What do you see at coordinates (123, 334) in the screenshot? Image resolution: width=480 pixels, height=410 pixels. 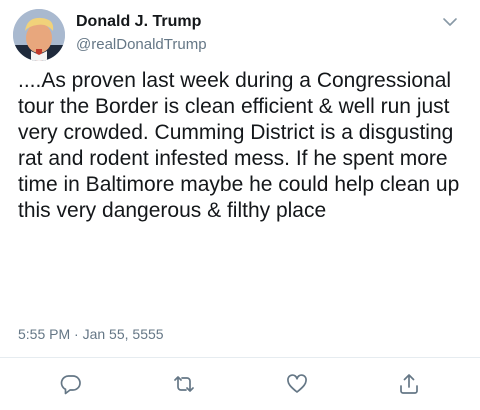 I see `tweet-date: Jan 55, 5555` at bounding box center [123, 334].